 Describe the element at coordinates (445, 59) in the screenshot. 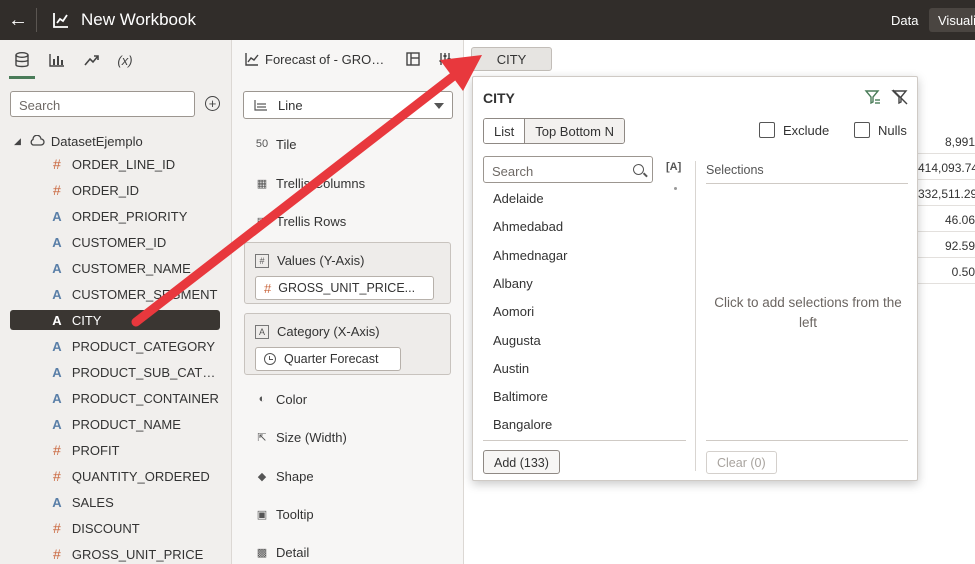

I see `properties-sliders-icon` at that location.